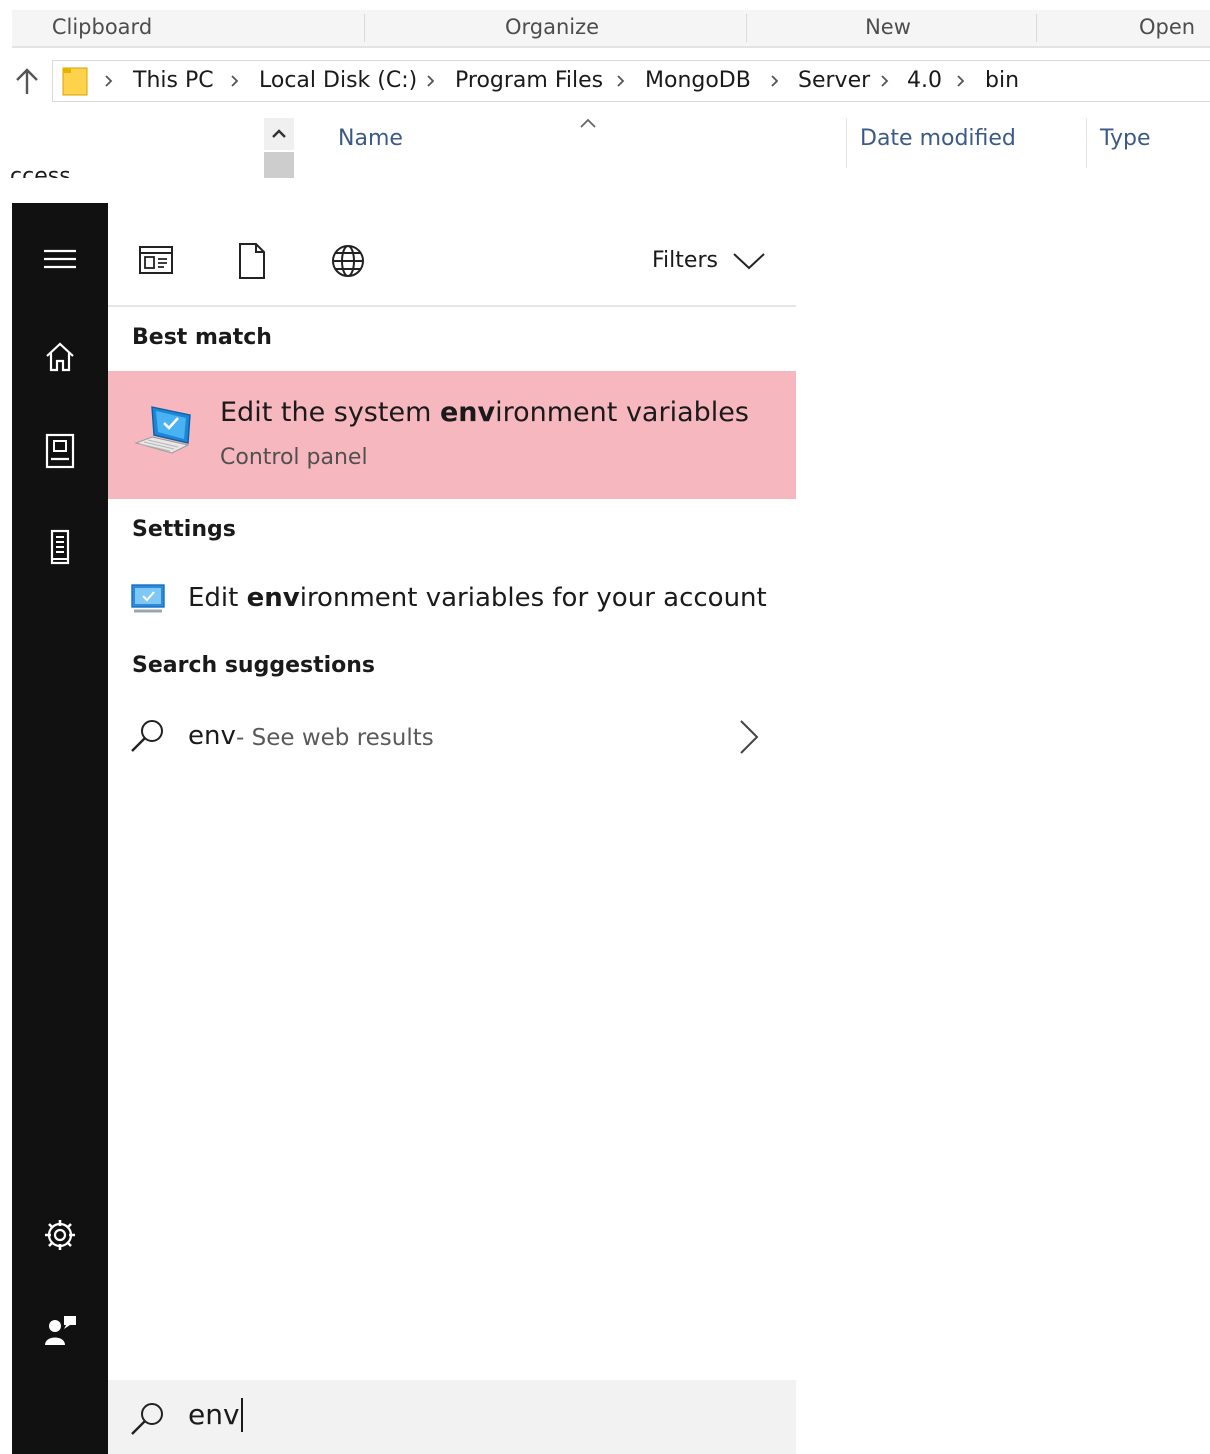  What do you see at coordinates (60, 547) in the screenshot?
I see `phone-tower-icon` at bounding box center [60, 547].